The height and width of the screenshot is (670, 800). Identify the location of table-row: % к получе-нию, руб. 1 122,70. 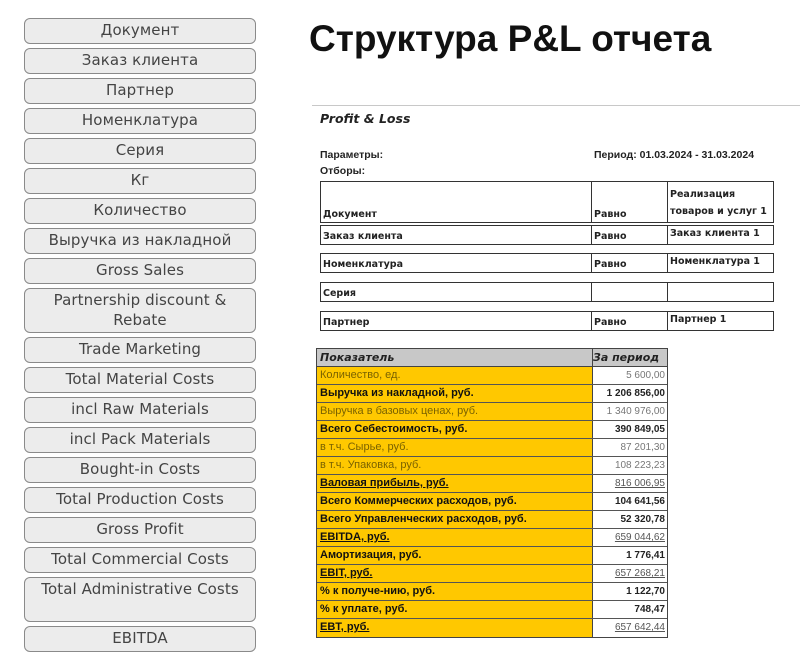
(492, 592).